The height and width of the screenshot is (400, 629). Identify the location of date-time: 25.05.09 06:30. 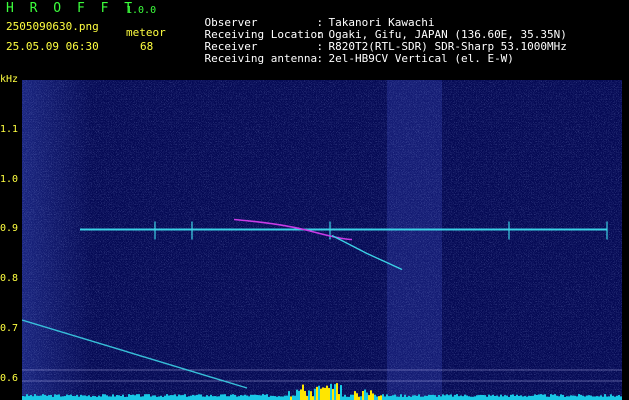
(52, 46).